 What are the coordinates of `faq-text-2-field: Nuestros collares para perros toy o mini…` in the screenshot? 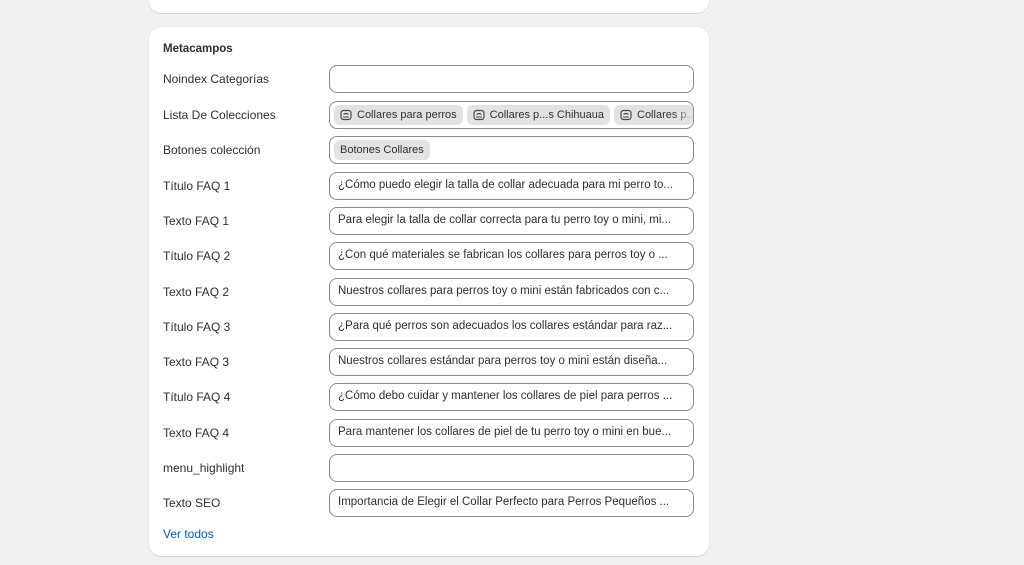 It's located at (511, 292).